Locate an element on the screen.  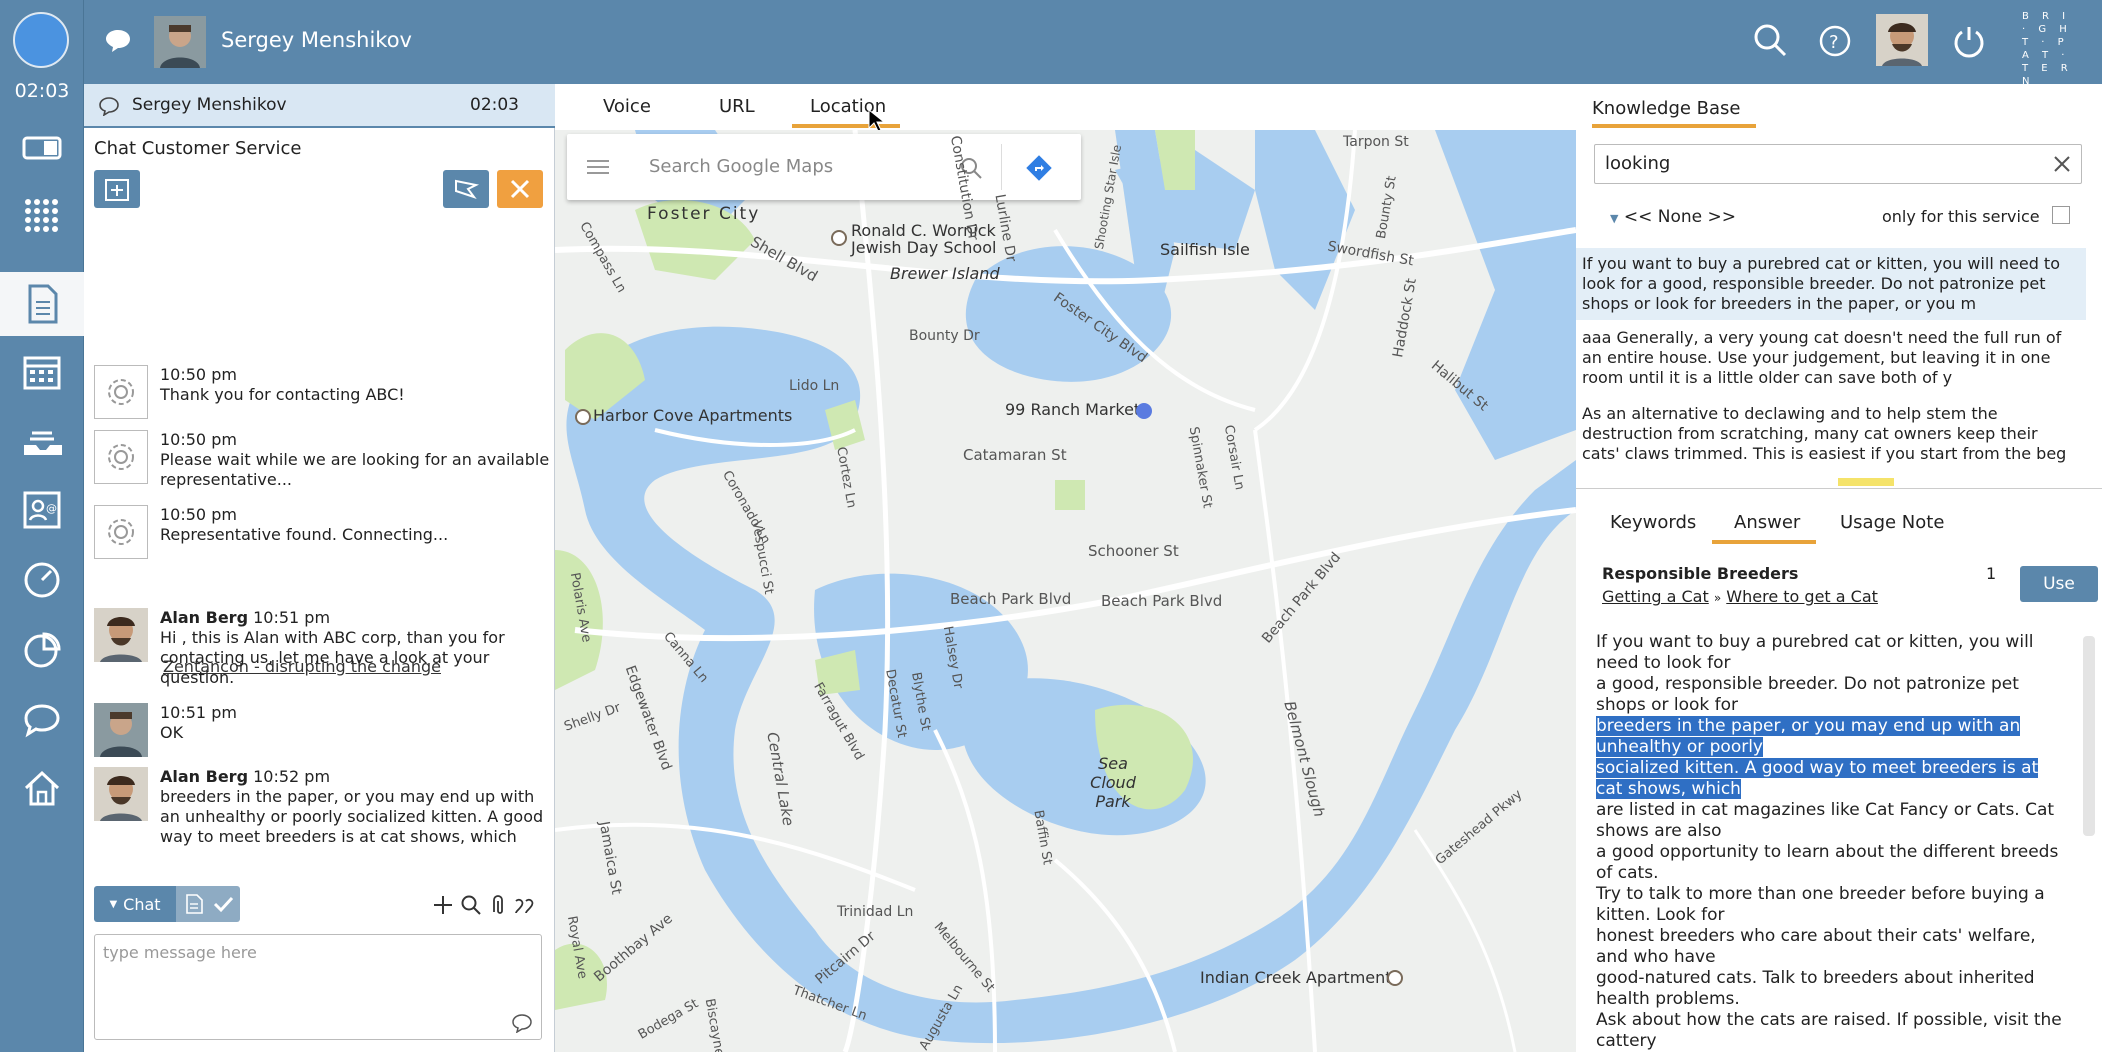
map-label: Trinidad Ln is located at coordinates (875, 912).